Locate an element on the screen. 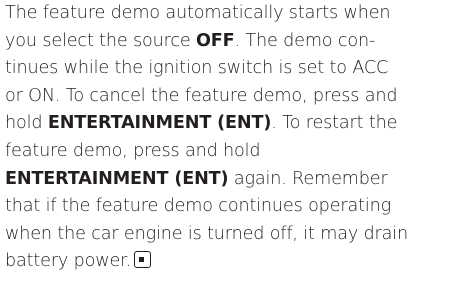  text-run: you select the source is located at coordinates (100, 40).